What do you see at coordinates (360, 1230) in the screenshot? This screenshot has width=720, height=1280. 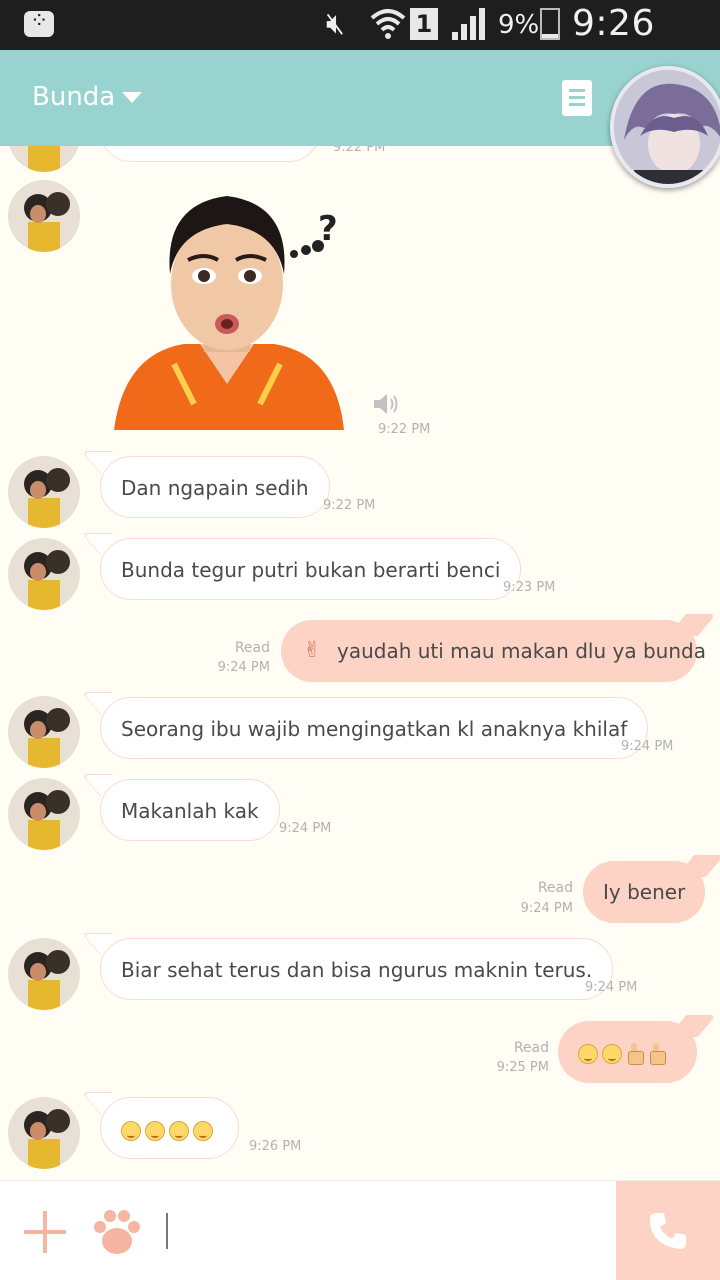 I see `message-input-bar` at bounding box center [360, 1230].